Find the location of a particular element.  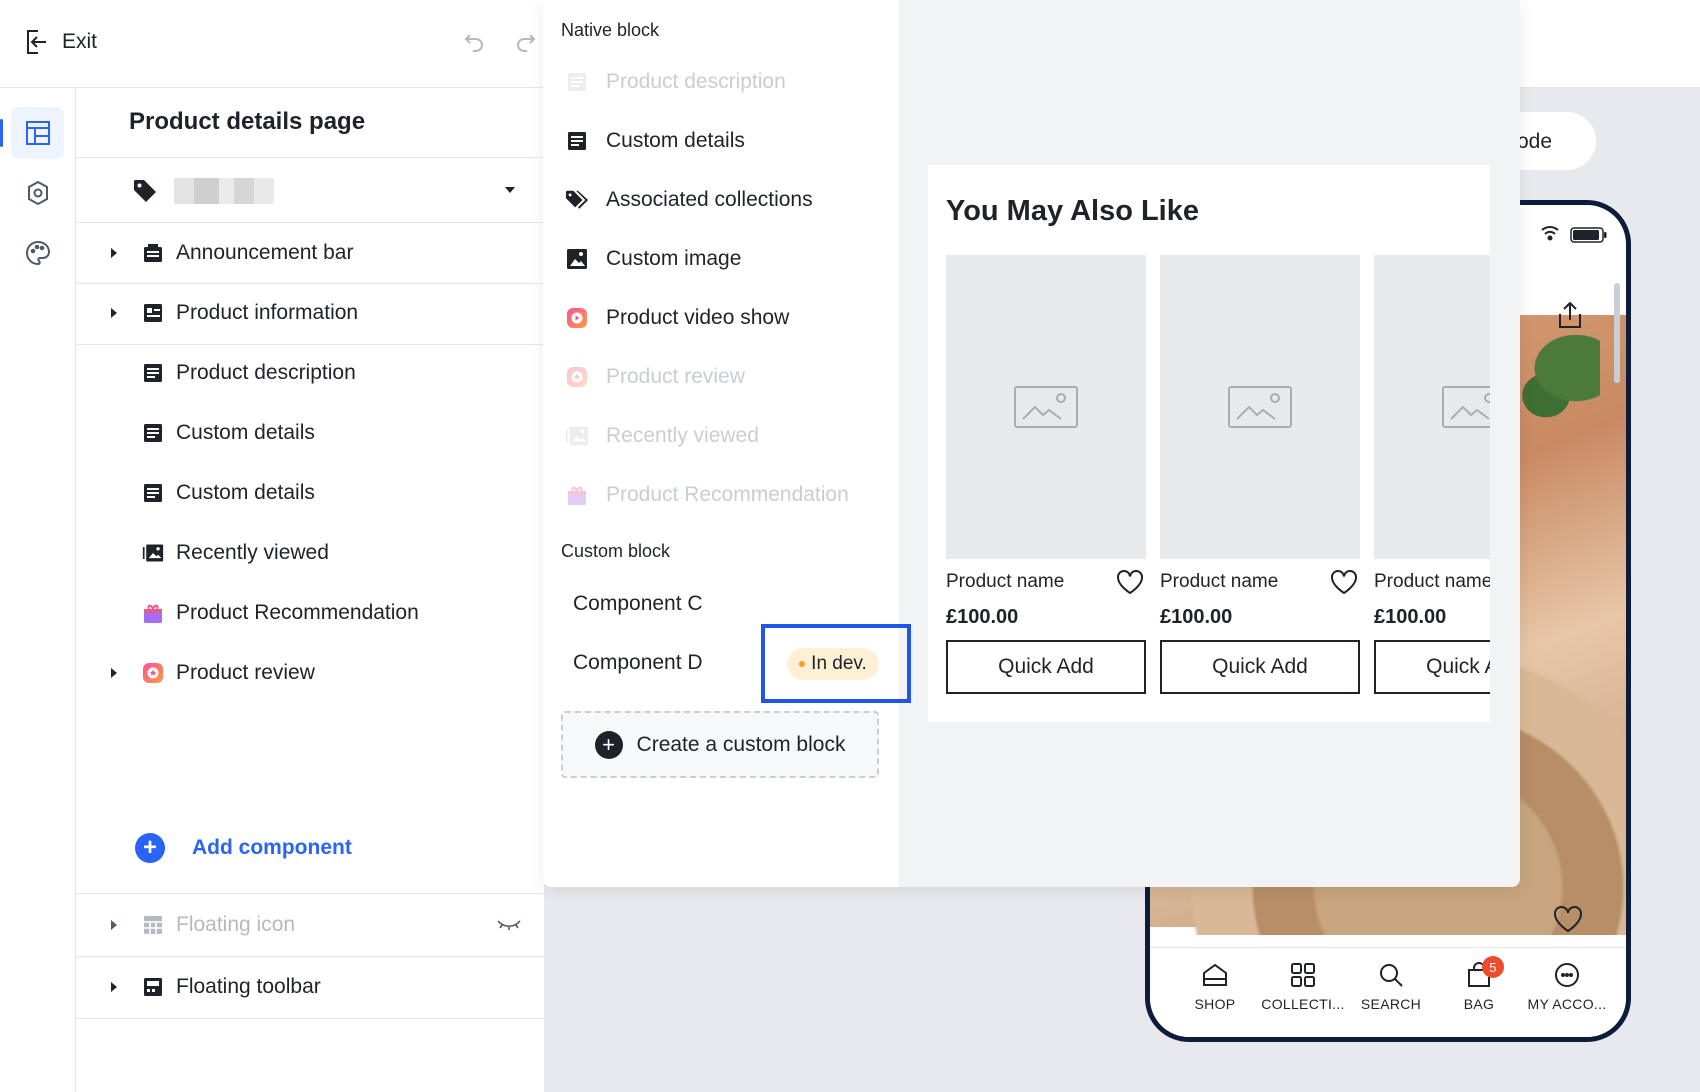

custom-block-component-d: Component D is located at coordinates (638, 663).